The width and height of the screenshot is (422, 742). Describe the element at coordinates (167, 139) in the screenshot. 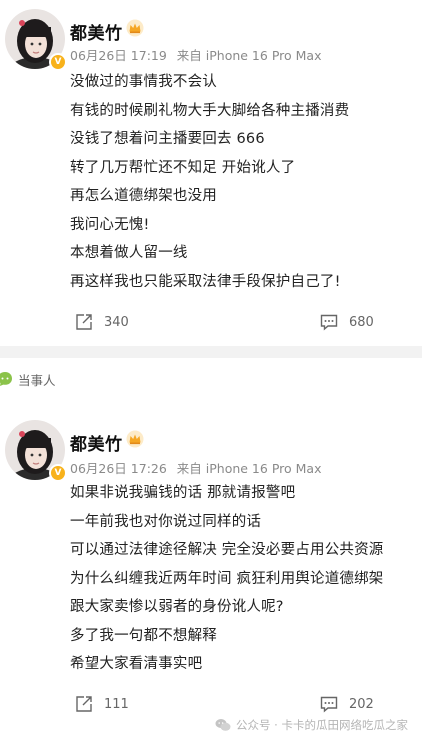

I see `post-line: 没钱了想着问主播要回去 666` at that location.